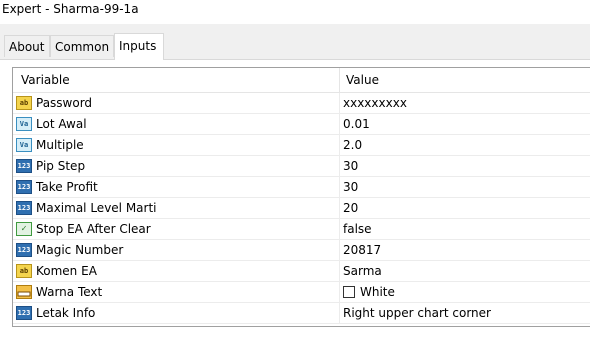 This screenshot has height=357, width=590. Describe the element at coordinates (301, 80) in the screenshot. I see `table-header: Variable Value` at that location.